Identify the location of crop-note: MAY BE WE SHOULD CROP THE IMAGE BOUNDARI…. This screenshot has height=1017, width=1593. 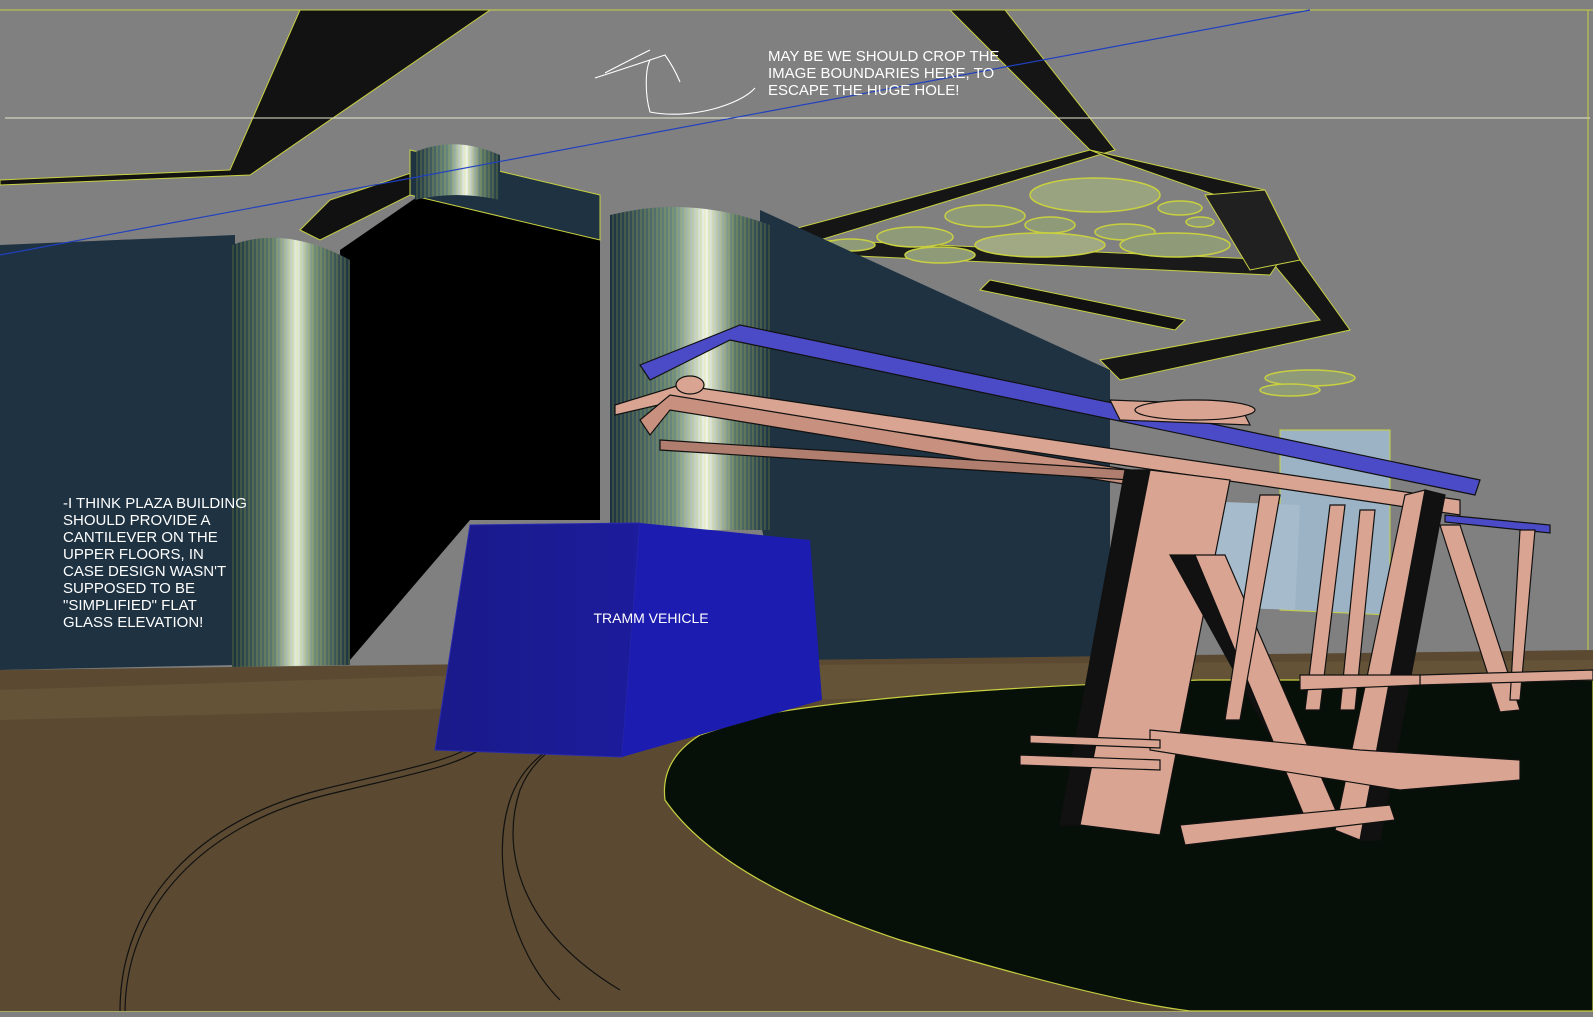
(884, 73).